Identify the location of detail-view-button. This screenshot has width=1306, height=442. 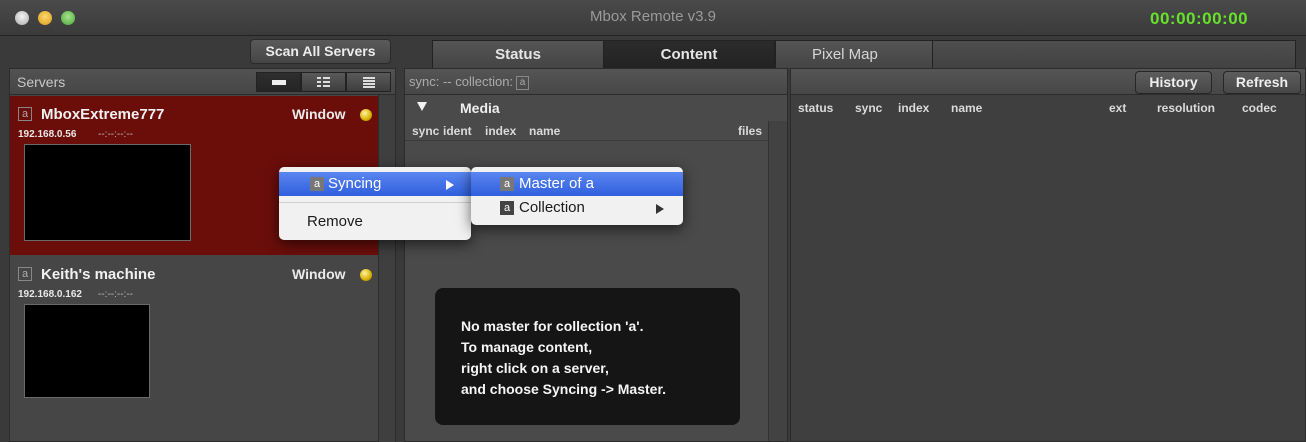
(323, 82).